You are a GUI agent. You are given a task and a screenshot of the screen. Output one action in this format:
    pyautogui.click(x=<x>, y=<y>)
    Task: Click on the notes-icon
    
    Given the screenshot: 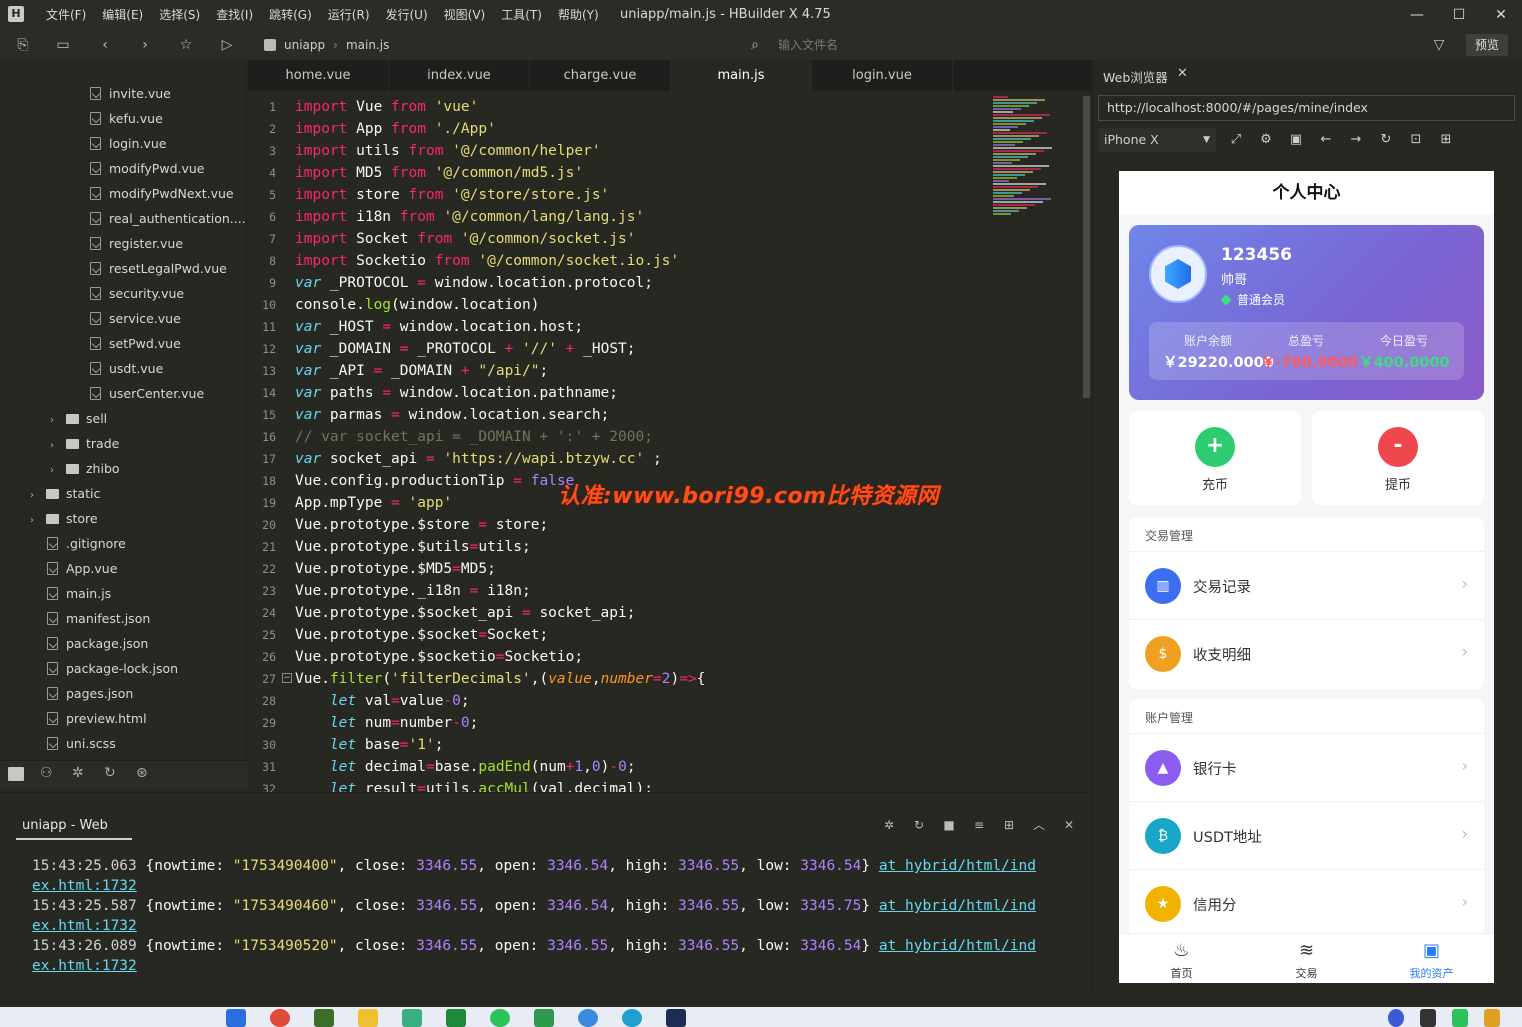 What is the action you would take?
    pyautogui.click(x=412, y=1018)
    